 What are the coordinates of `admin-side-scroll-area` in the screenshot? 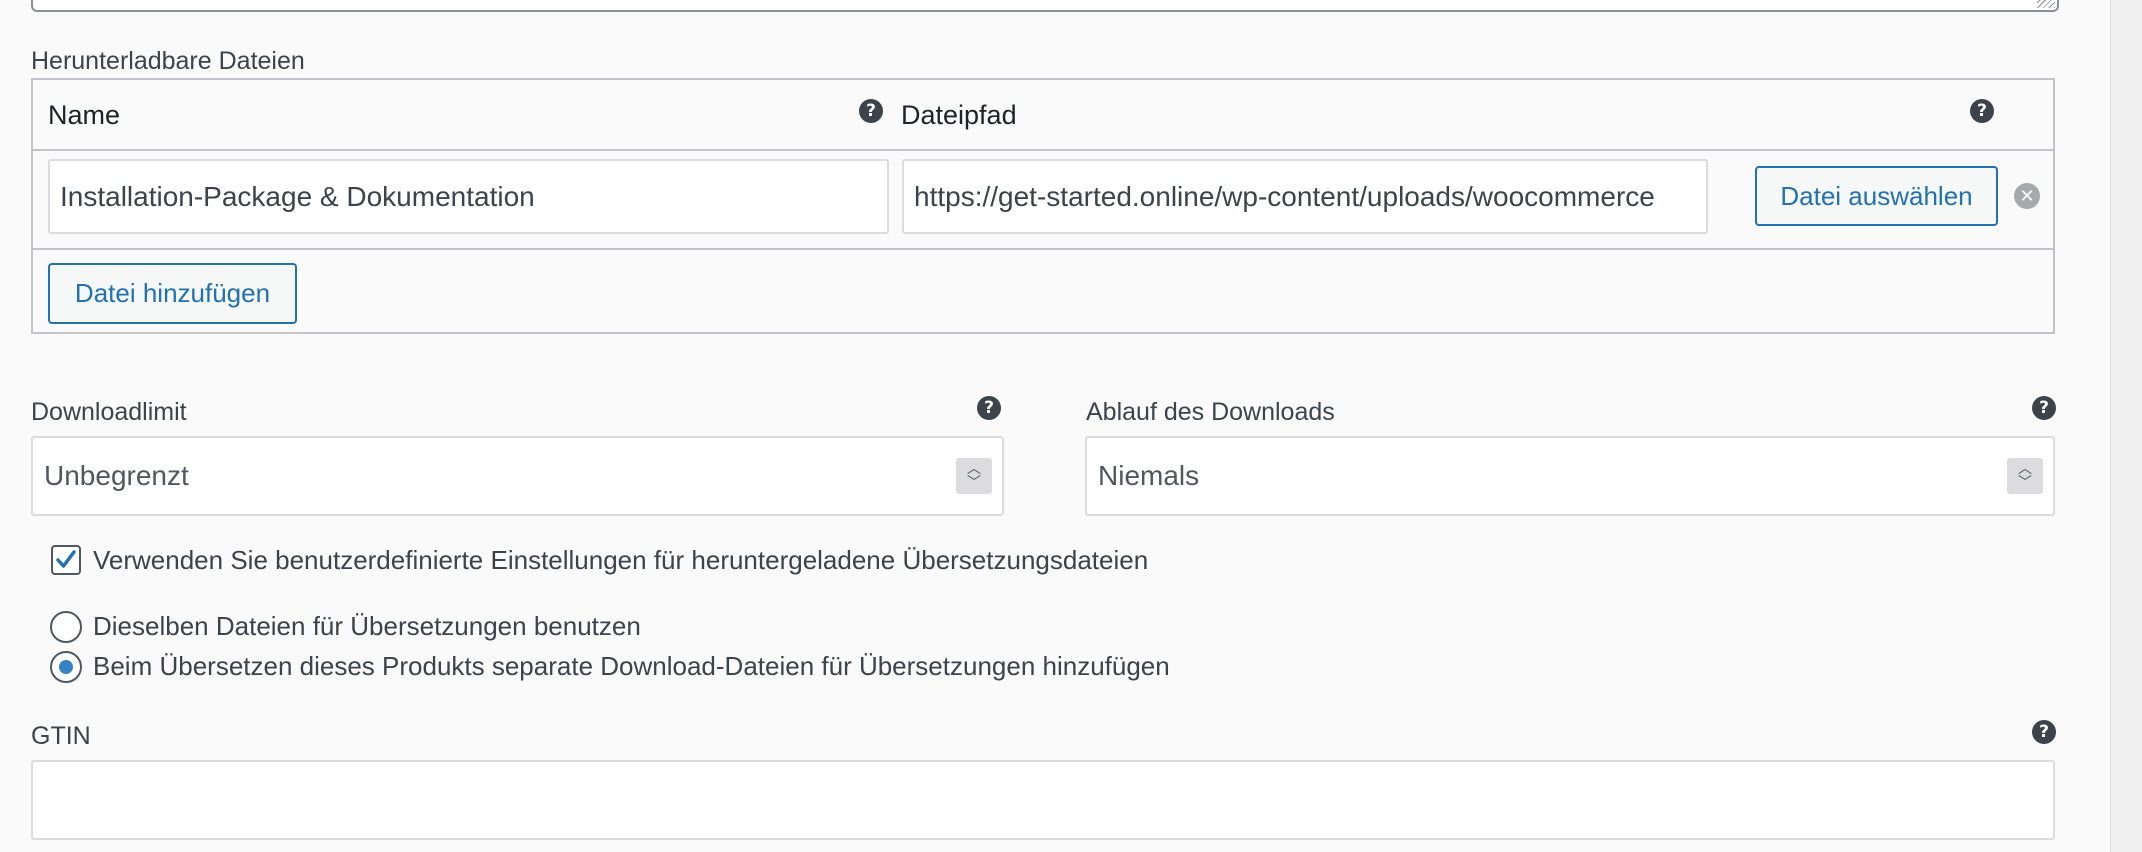 It's located at (2126, 426).